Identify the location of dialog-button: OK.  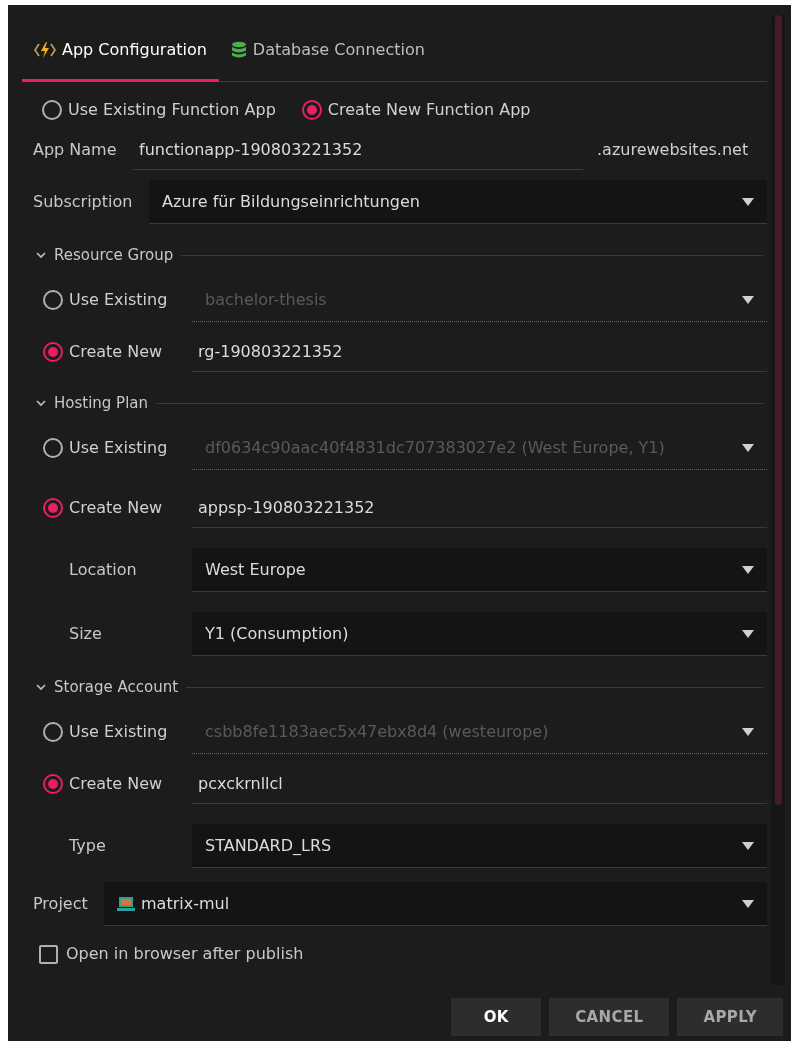
(496, 1017).